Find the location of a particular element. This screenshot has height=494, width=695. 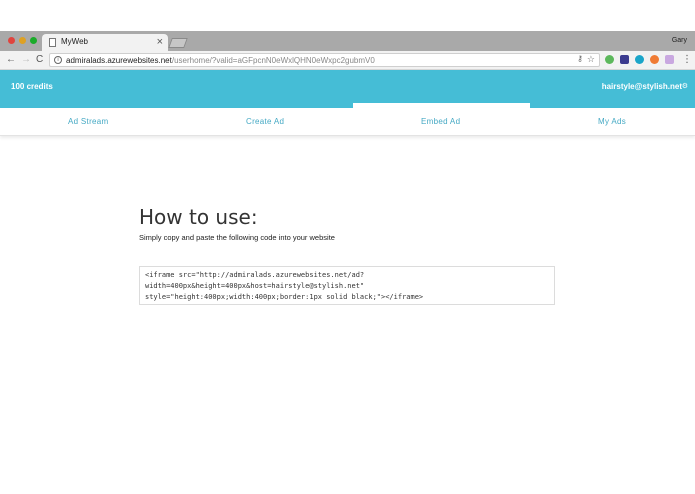

profile-name: Gary is located at coordinates (679, 40).